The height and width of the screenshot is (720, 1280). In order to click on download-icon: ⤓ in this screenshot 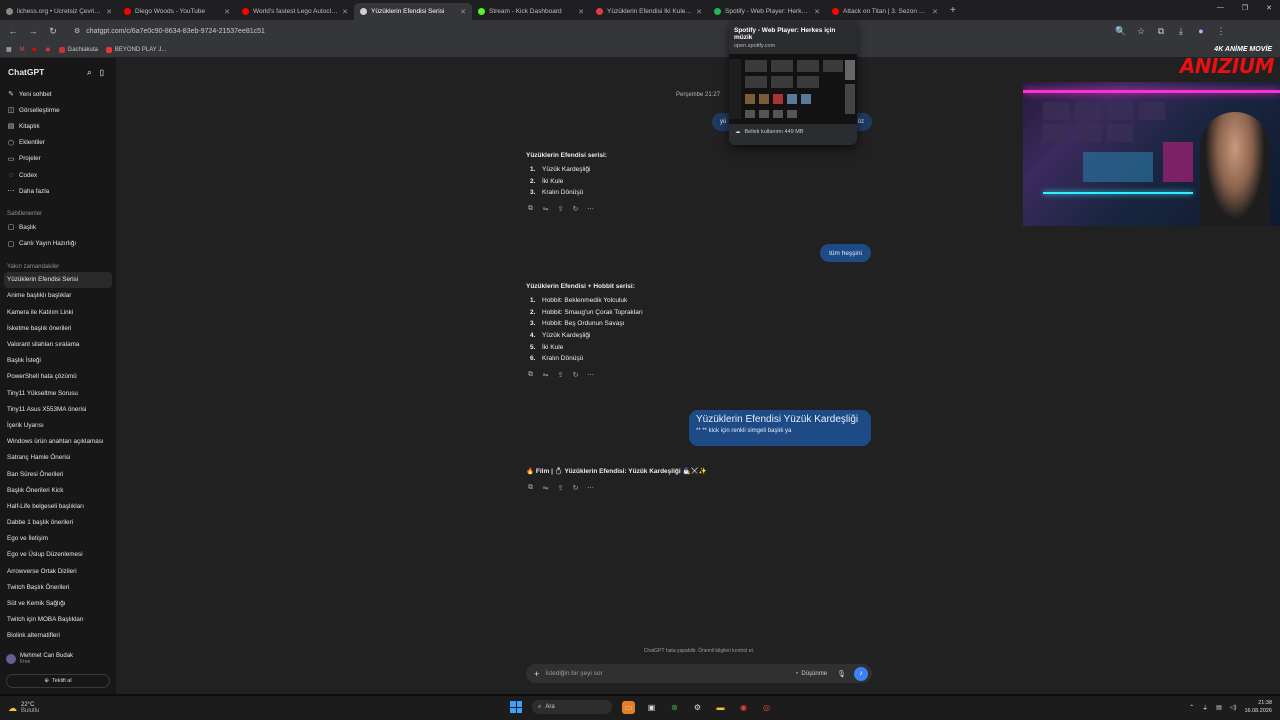, I will do `click(1181, 31)`.